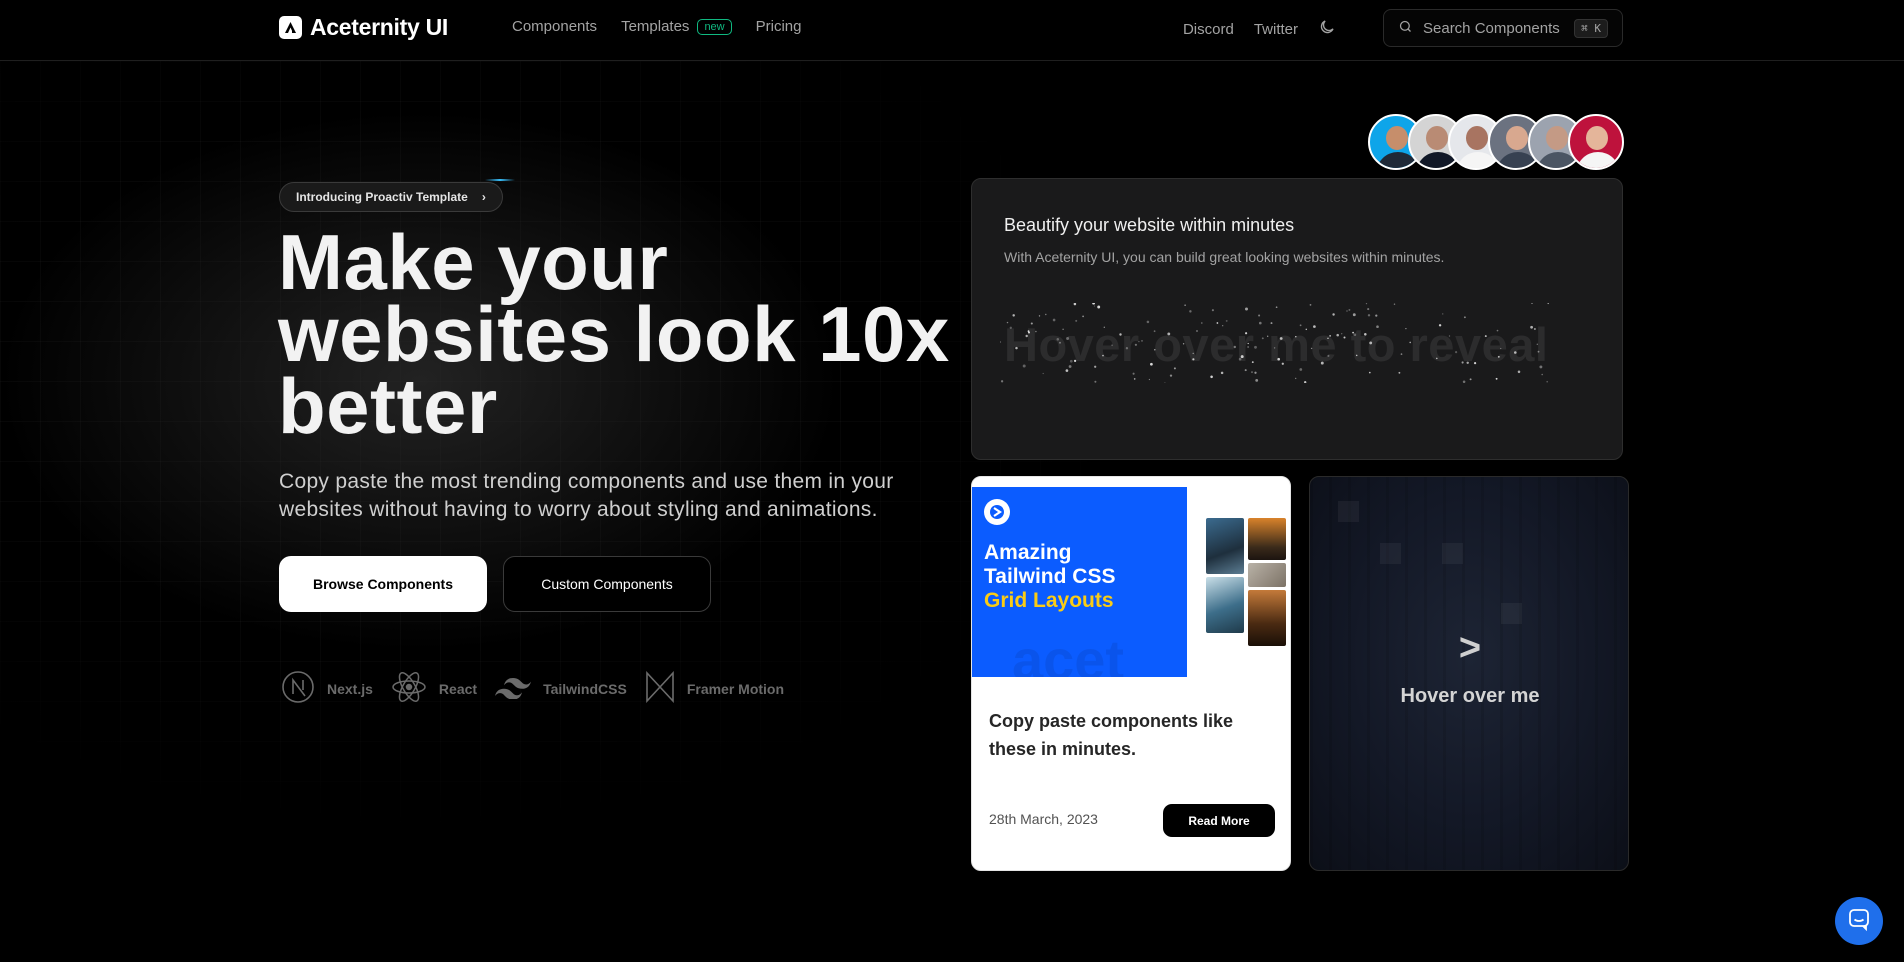 This screenshot has width=1904, height=962. What do you see at coordinates (363, 27) in the screenshot?
I see `brand-logo: Aceternity UI` at bounding box center [363, 27].